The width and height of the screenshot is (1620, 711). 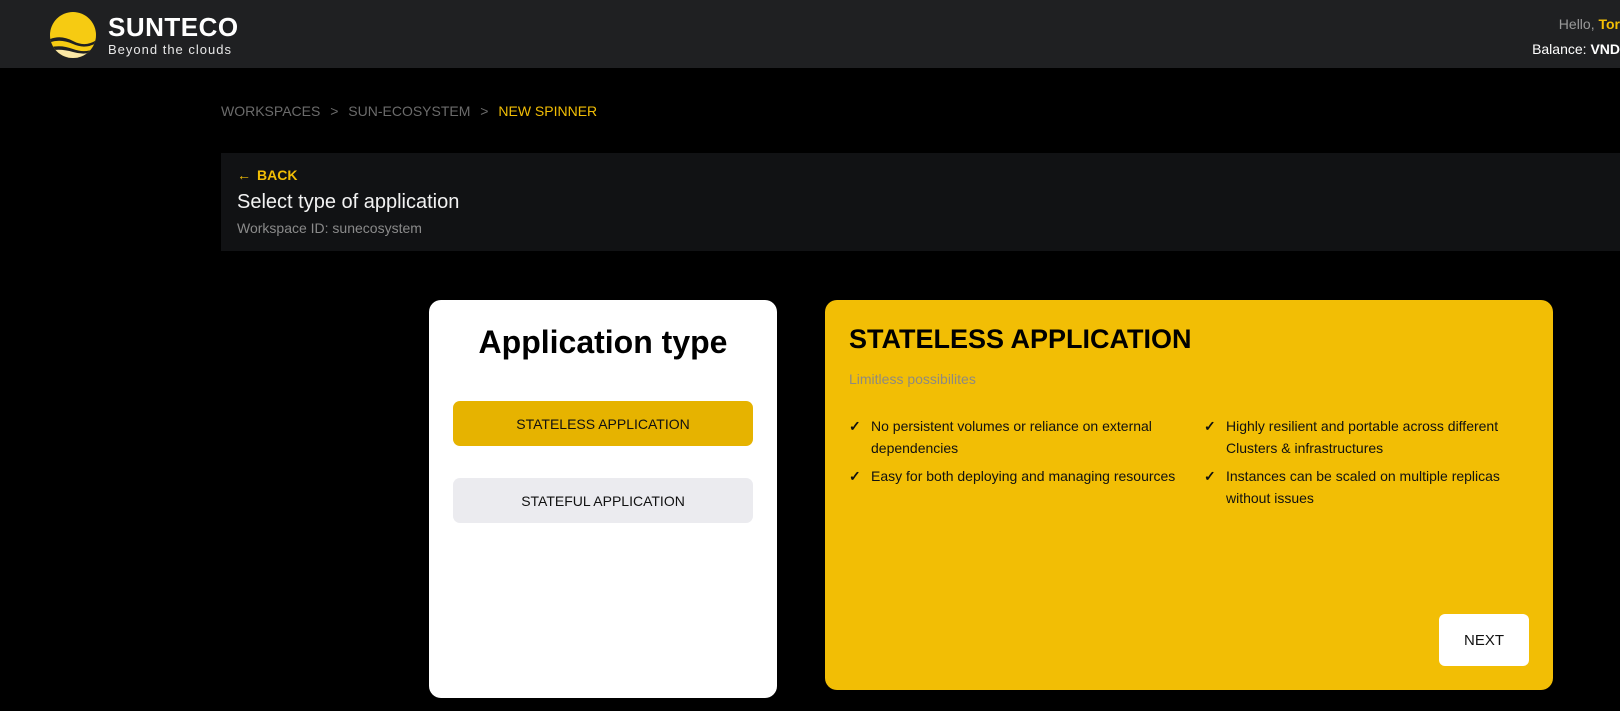 What do you see at coordinates (170, 49) in the screenshot?
I see `brand-tagline: Beyond the clouds` at bounding box center [170, 49].